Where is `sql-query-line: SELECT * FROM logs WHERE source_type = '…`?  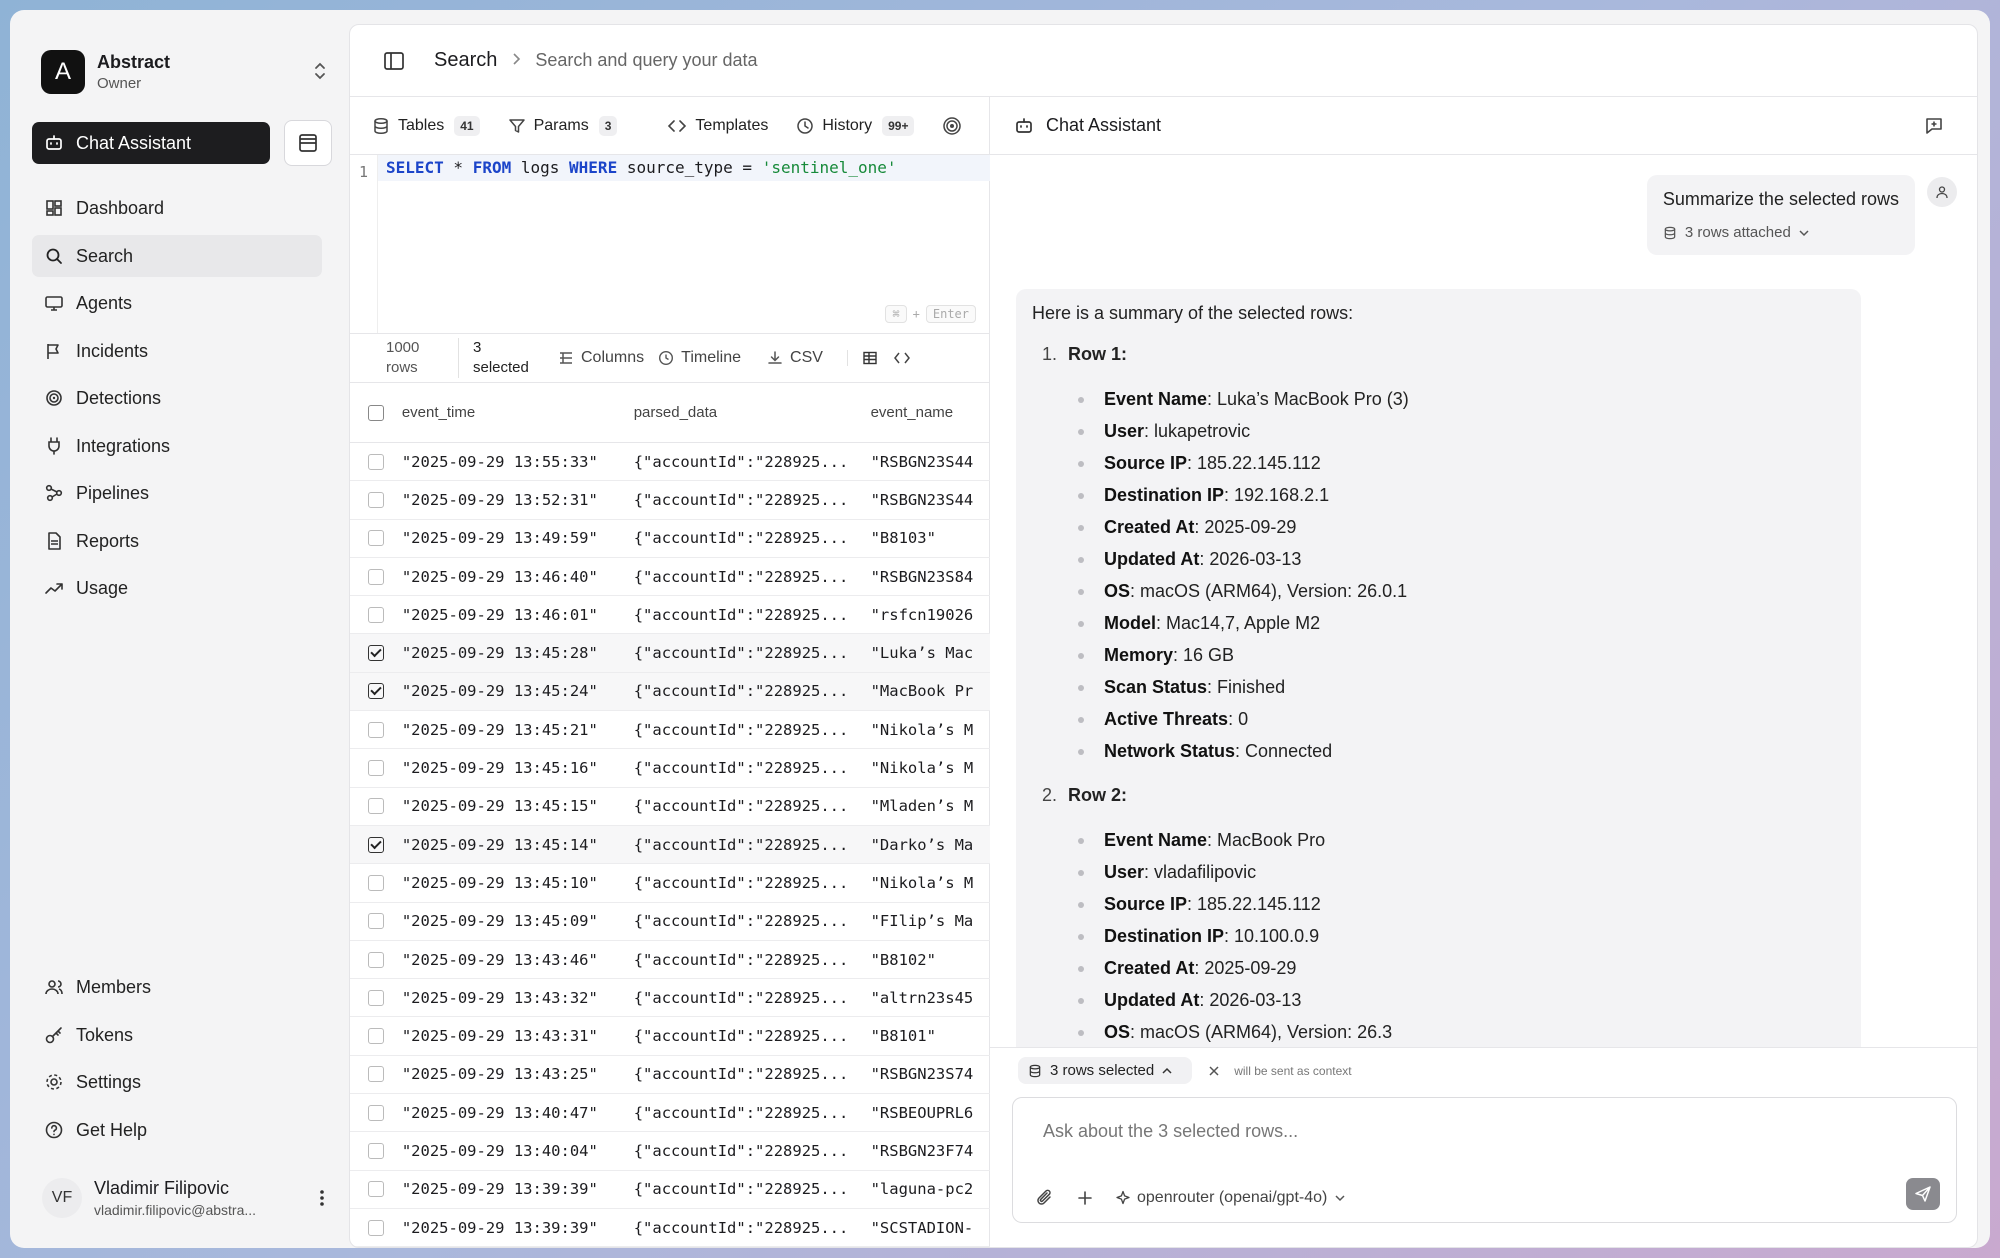
sql-query-line: SELECT * FROM logs WHERE source_type = '… is located at coordinates (684, 168).